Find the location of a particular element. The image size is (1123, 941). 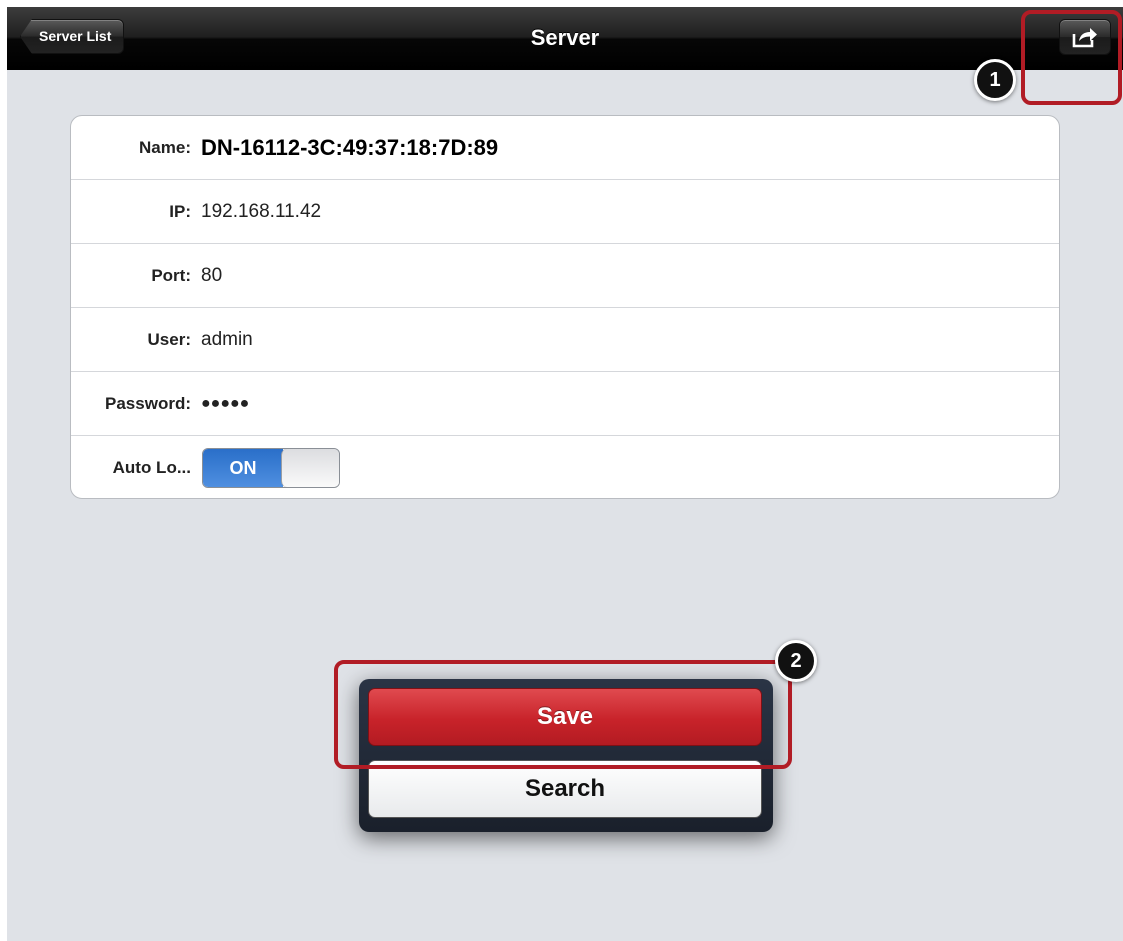

auto-login-toggle: ON is located at coordinates (271, 468).